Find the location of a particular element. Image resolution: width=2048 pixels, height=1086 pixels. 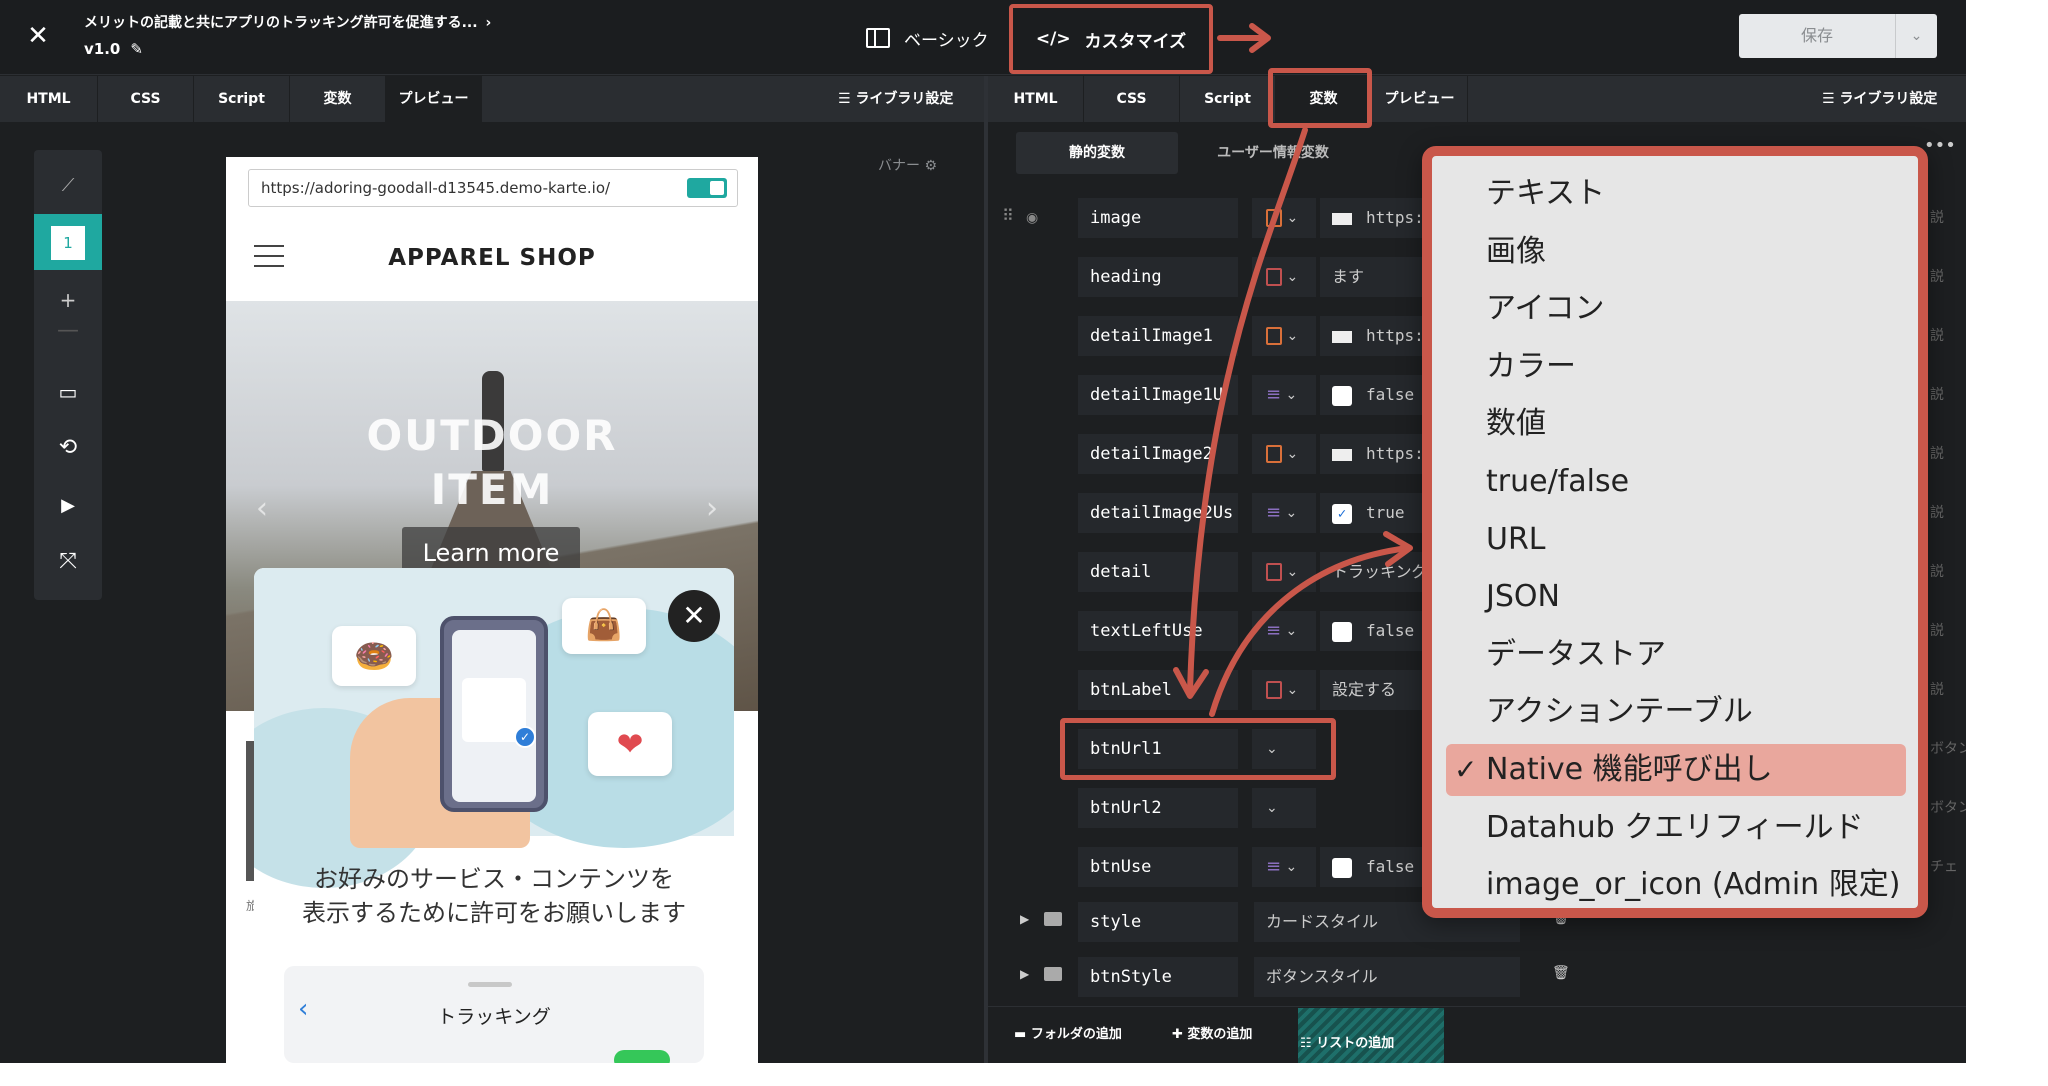

folder-name-field: style is located at coordinates (1158, 922).